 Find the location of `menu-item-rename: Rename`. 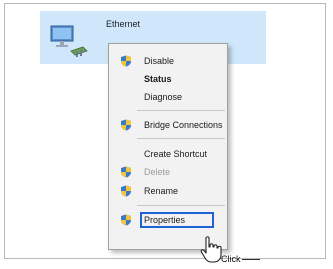

menu-item-rename: Rename is located at coordinates (168, 191).